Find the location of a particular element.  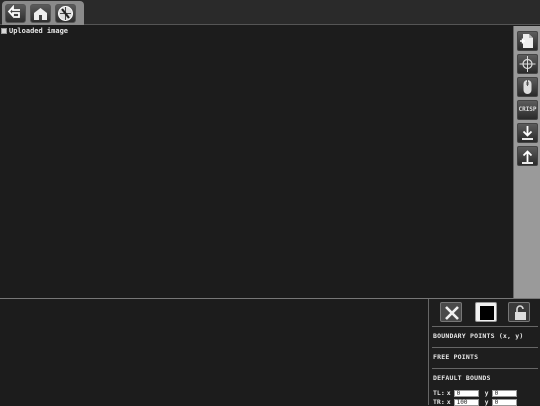

mouse-button is located at coordinates (527, 87).